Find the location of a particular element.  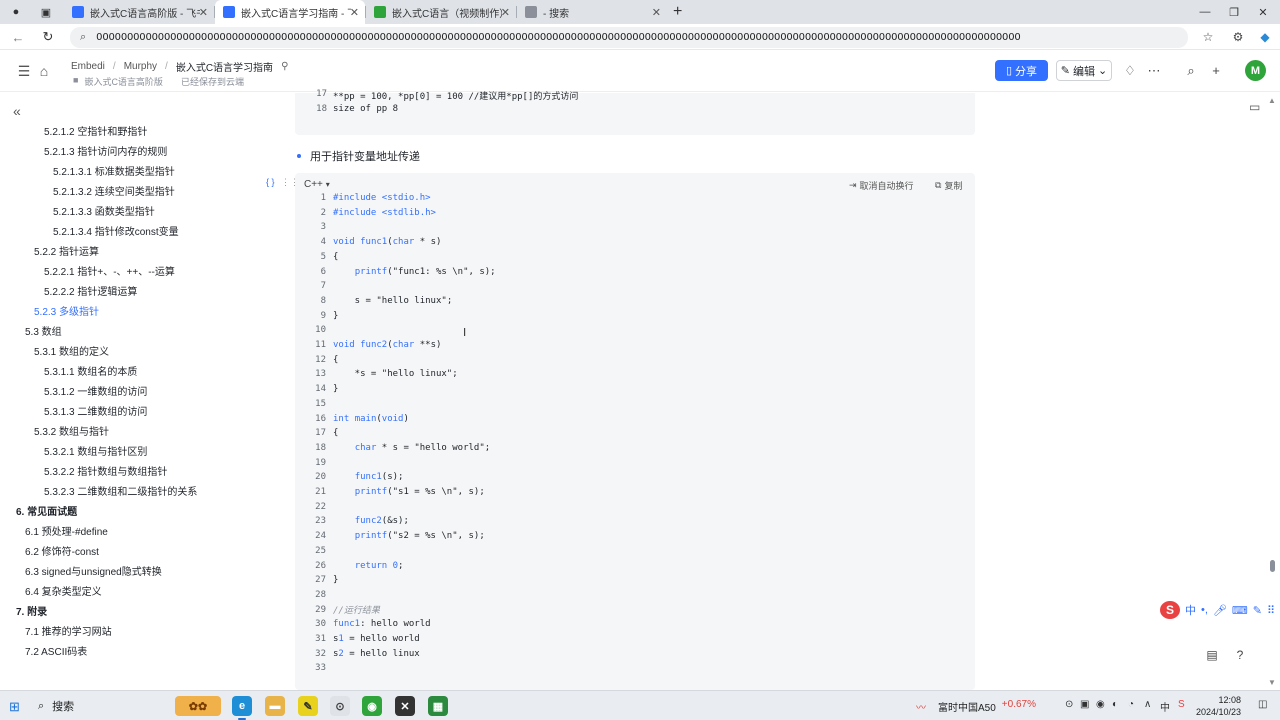

code-line: 28 is located at coordinates (321, 595).